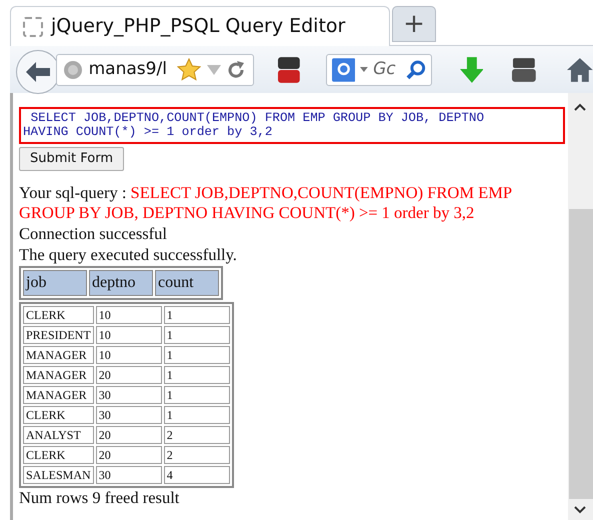 This screenshot has width=593, height=520. What do you see at coordinates (187, 283) in the screenshot?
I see `column-header: count` at bounding box center [187, 283].